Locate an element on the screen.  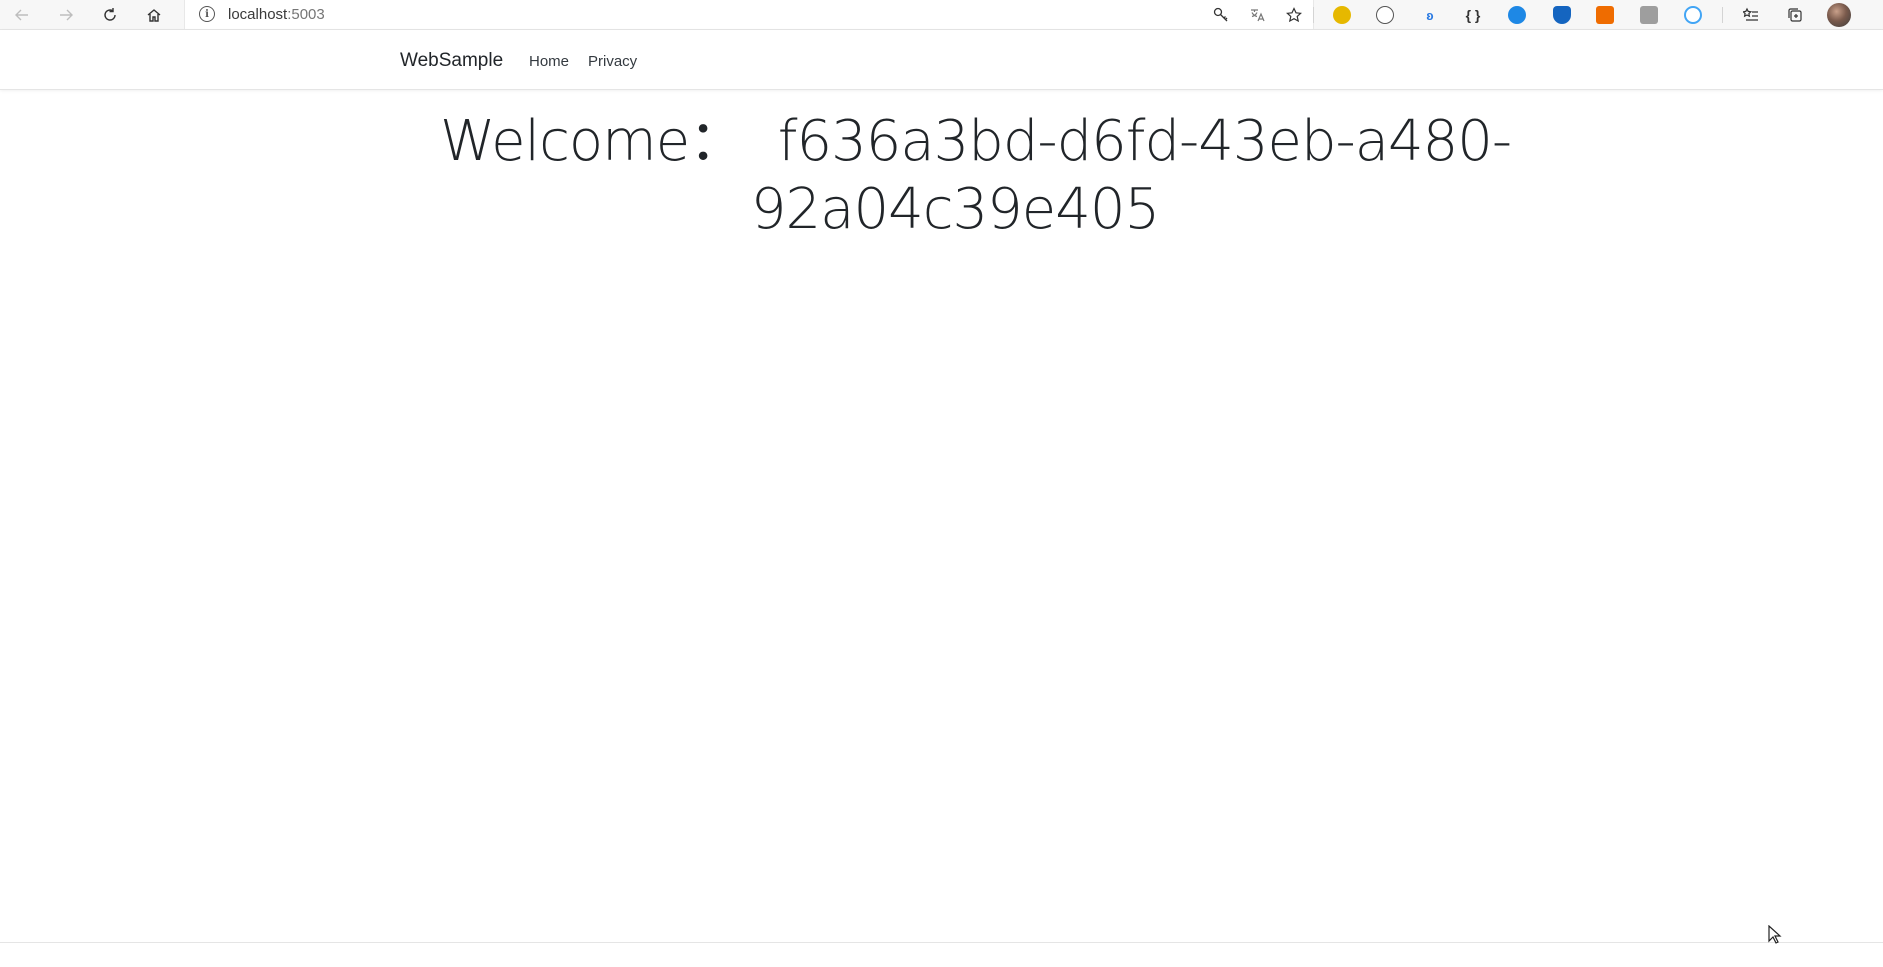
info-icon: i is located at coordinates (207, 14).